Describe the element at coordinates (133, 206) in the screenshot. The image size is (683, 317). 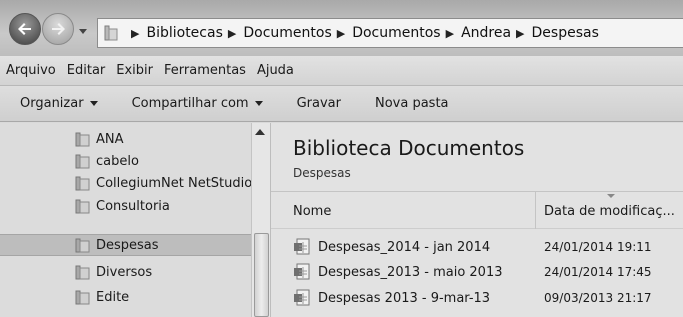
I see `nav-item-label: Consultoria` at that location.